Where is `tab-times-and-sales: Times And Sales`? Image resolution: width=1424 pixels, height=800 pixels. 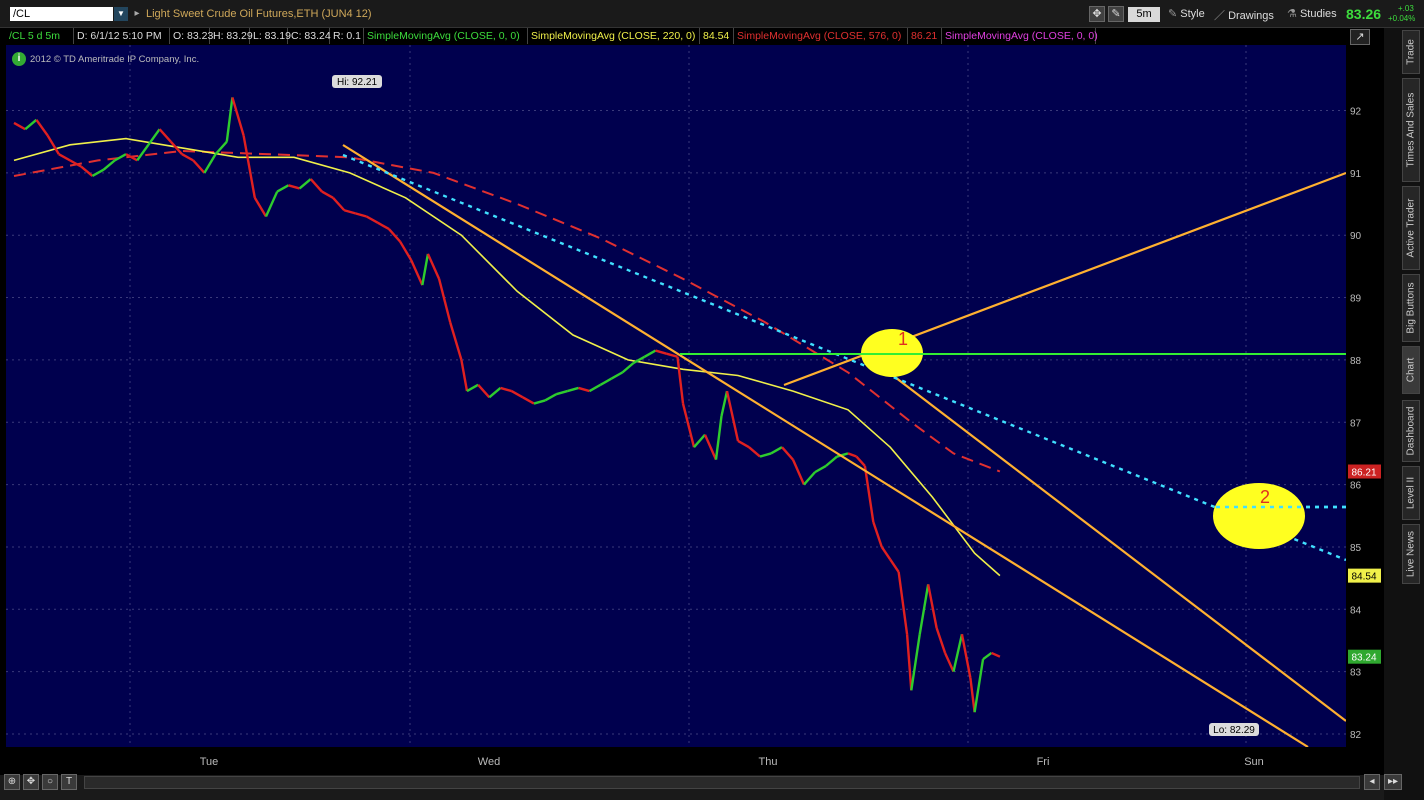
tab-times-and-sales: Times And Sales is located at coordinates (1411, 130).